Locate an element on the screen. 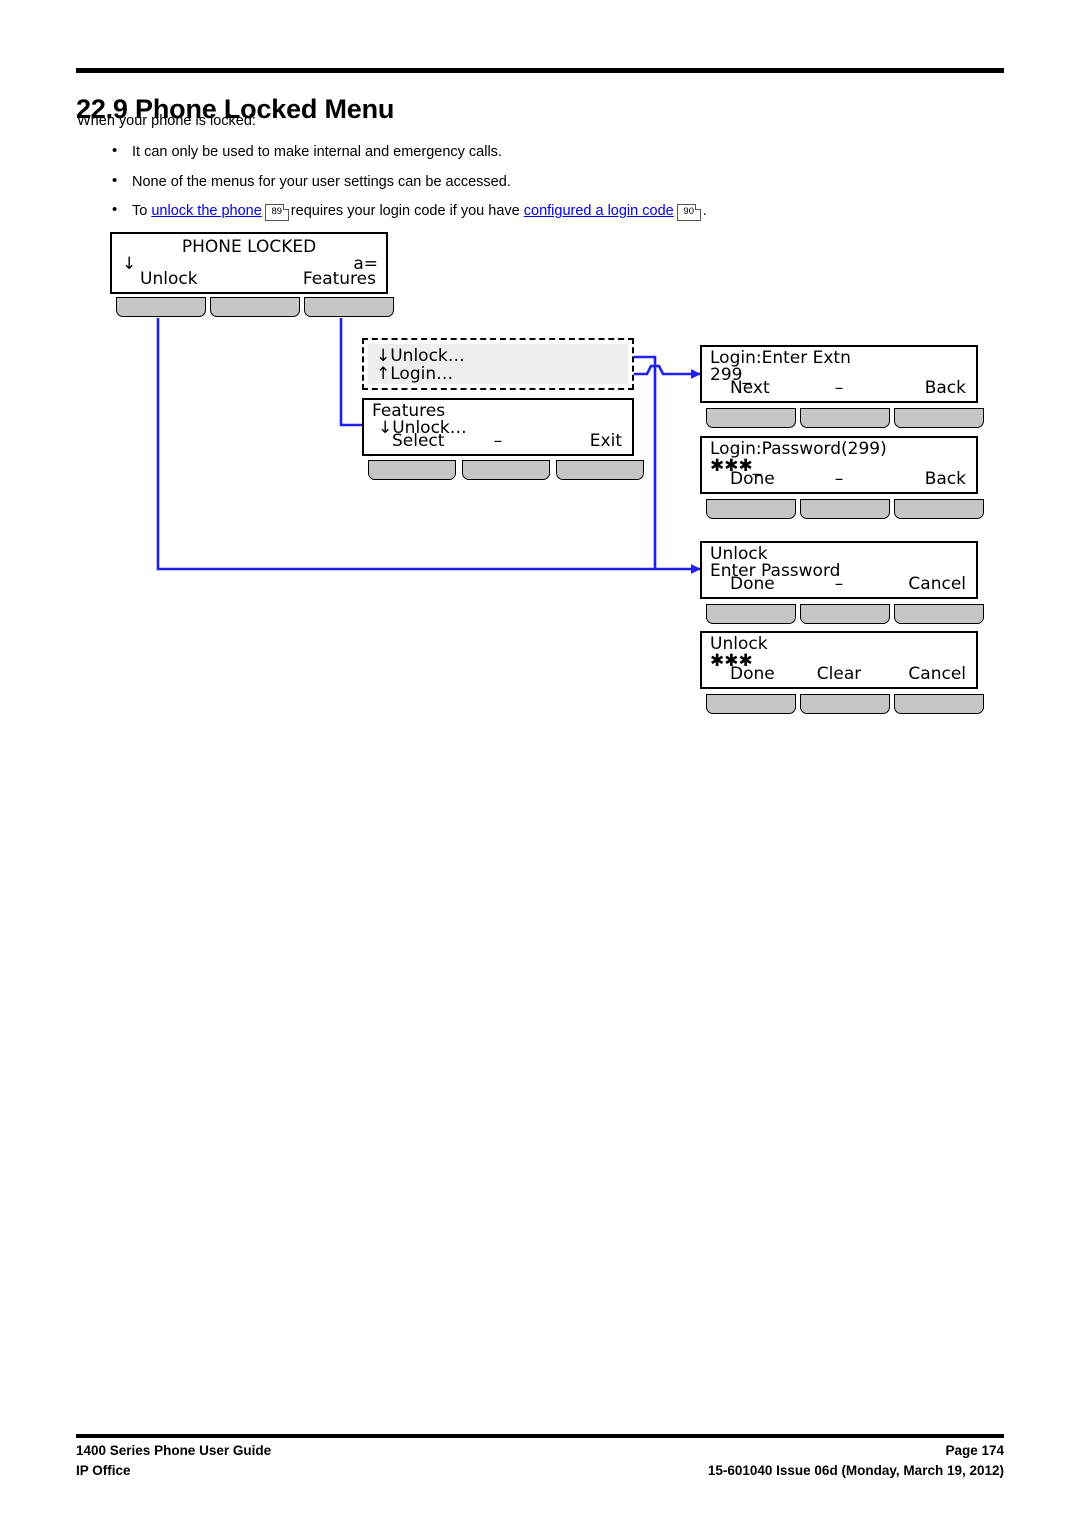 This screenshot has height=1528, width=1080. lcd-screen-login-password: Login:Password(299) ✱✱✱_ Done – Back is located at coordinates (839, 465).